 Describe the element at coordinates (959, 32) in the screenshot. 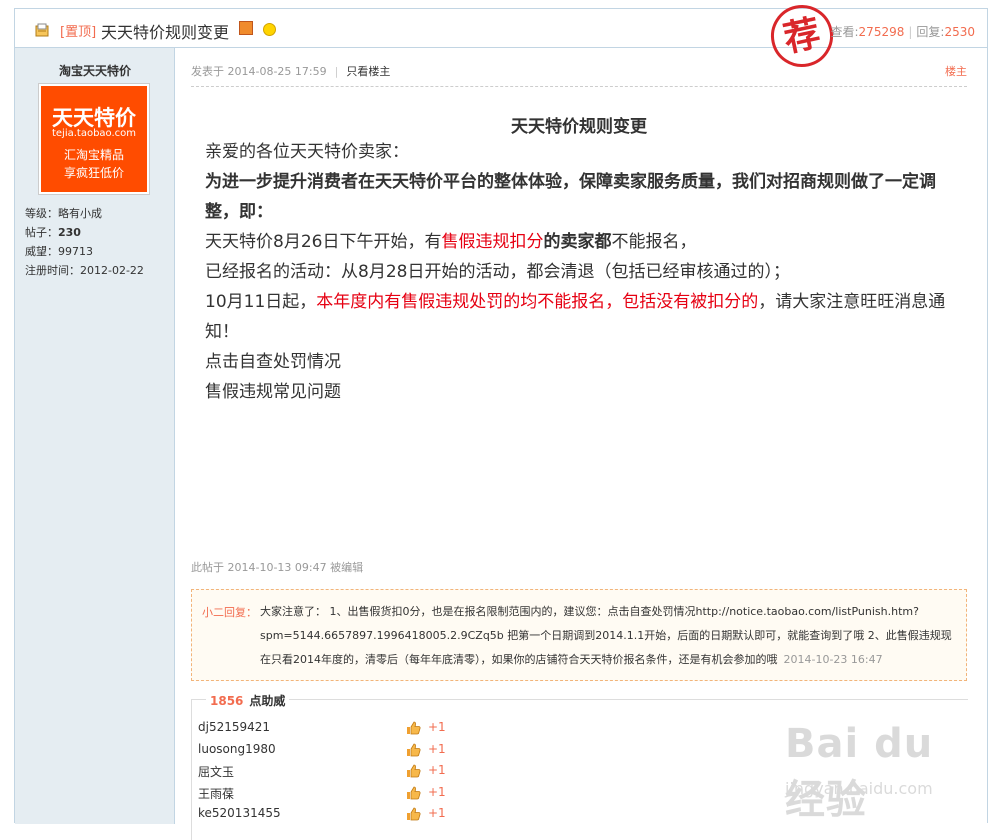

I see `reply-count: 2530` at that location.